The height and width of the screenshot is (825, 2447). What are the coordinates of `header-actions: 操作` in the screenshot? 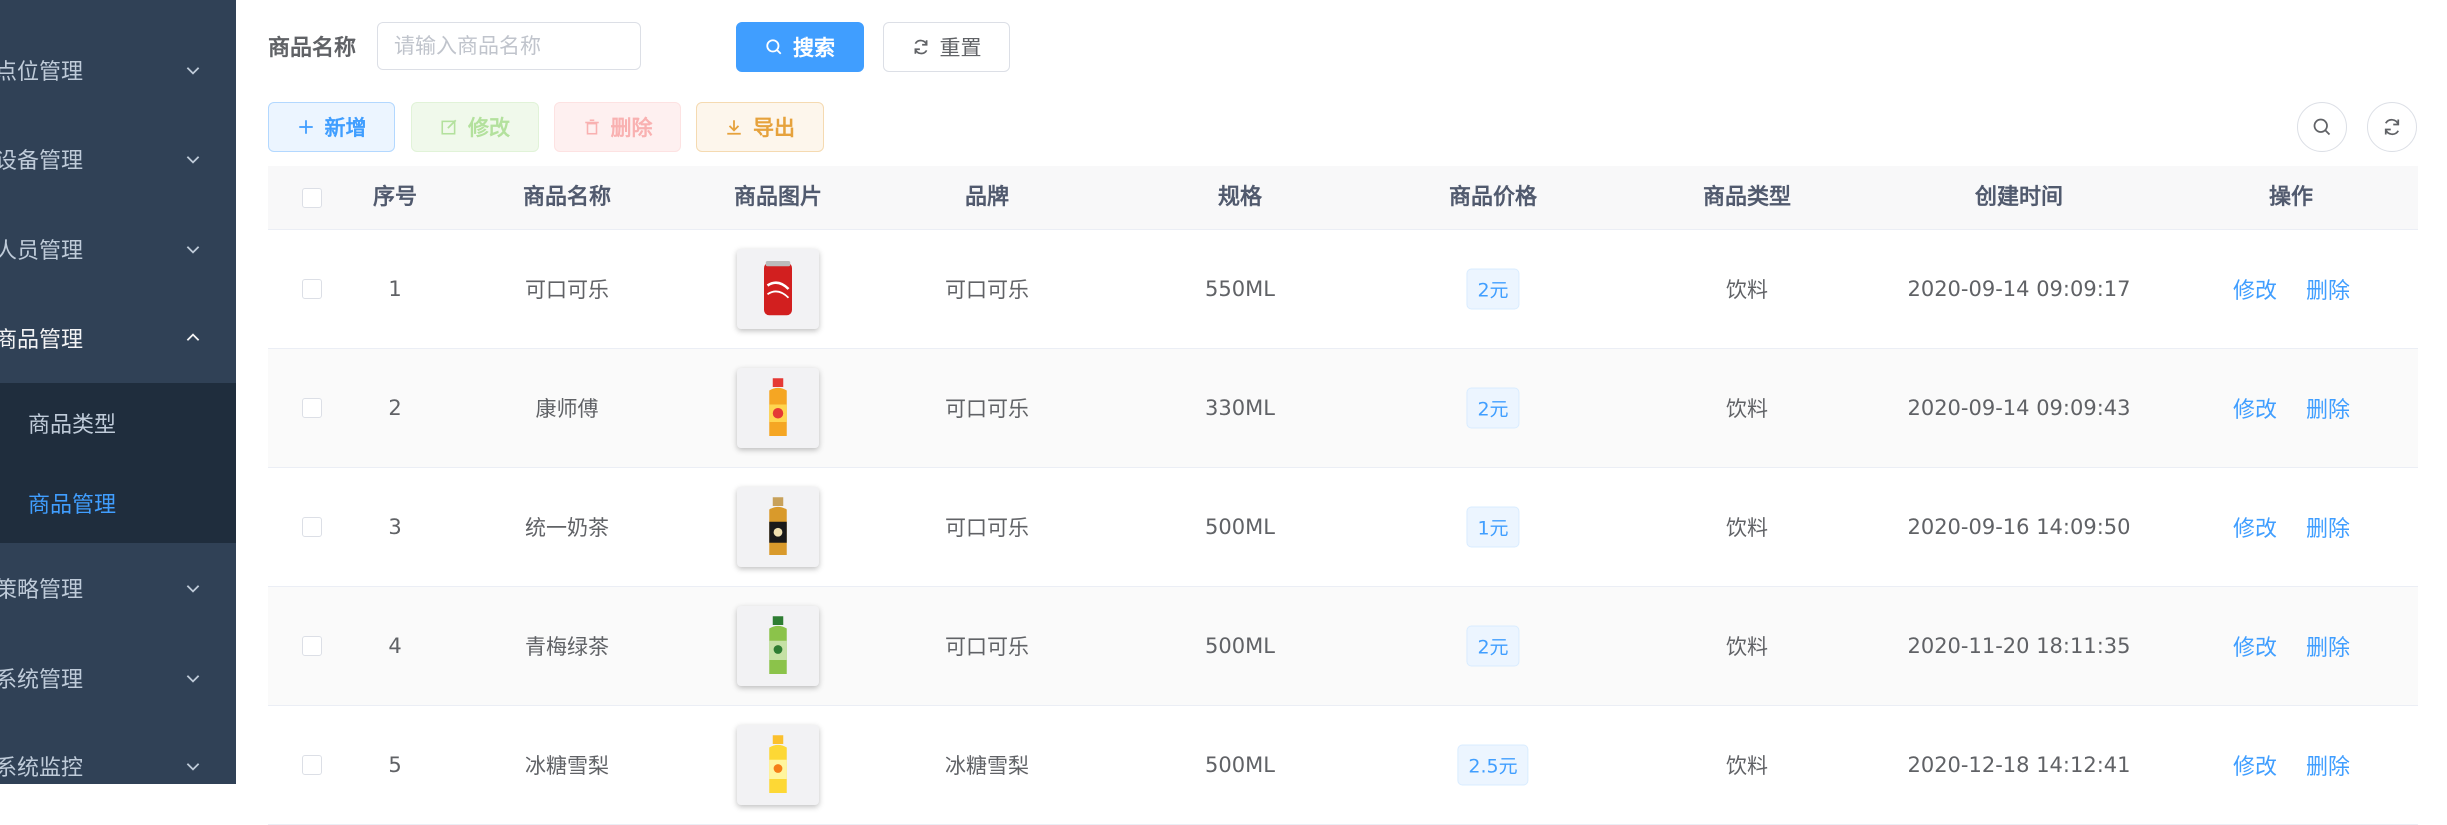 It's located at (2291, 197).